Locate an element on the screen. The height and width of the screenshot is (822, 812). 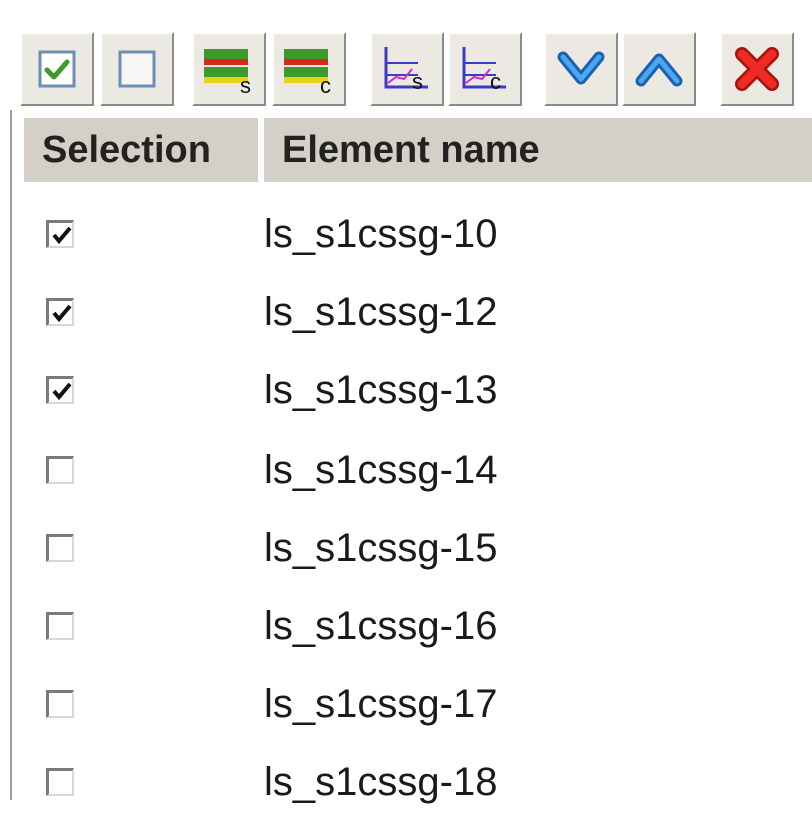
panel-left-border is located at coordinates (11, 455).